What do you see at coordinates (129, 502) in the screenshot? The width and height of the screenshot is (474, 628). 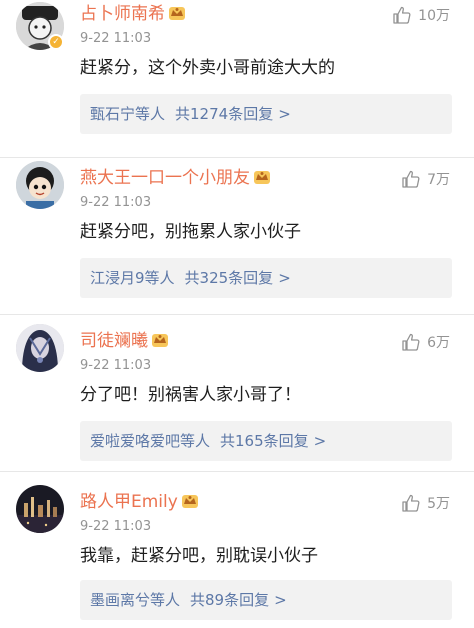 I see `username-text: 路人甲Emily` at bounding box center [129, 502].